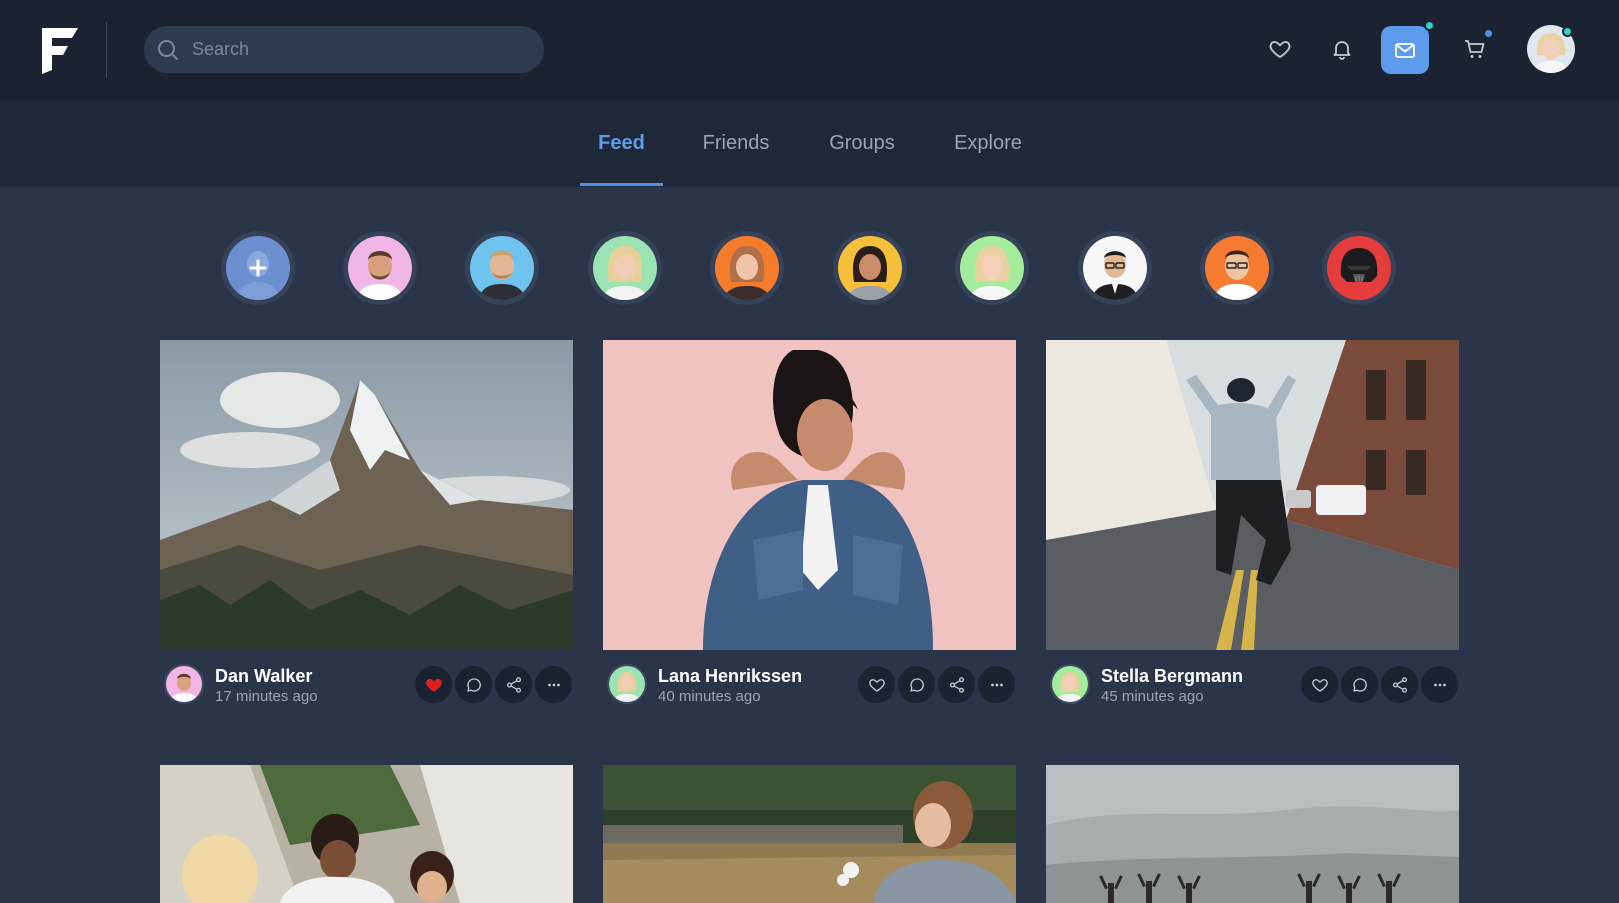 The image size is (1619, 903). I want to click on author-name: Dan Walker, so click(263, 676).